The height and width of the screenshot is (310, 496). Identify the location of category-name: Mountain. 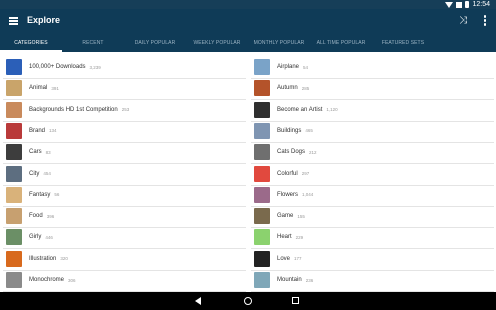
(289, 280).